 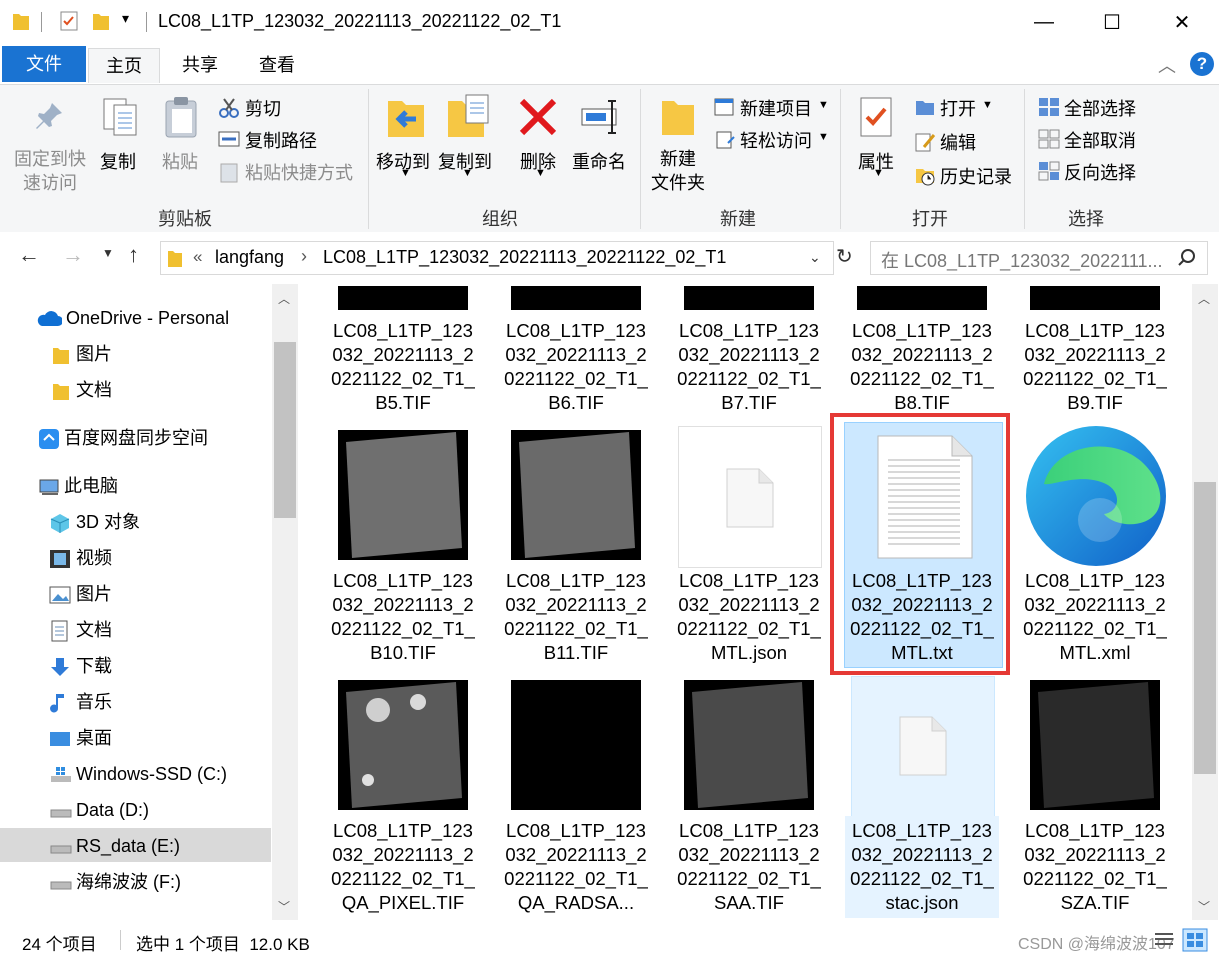 I want to click on nav-item-pictures-od: 图片, so click(x=82, y=354).